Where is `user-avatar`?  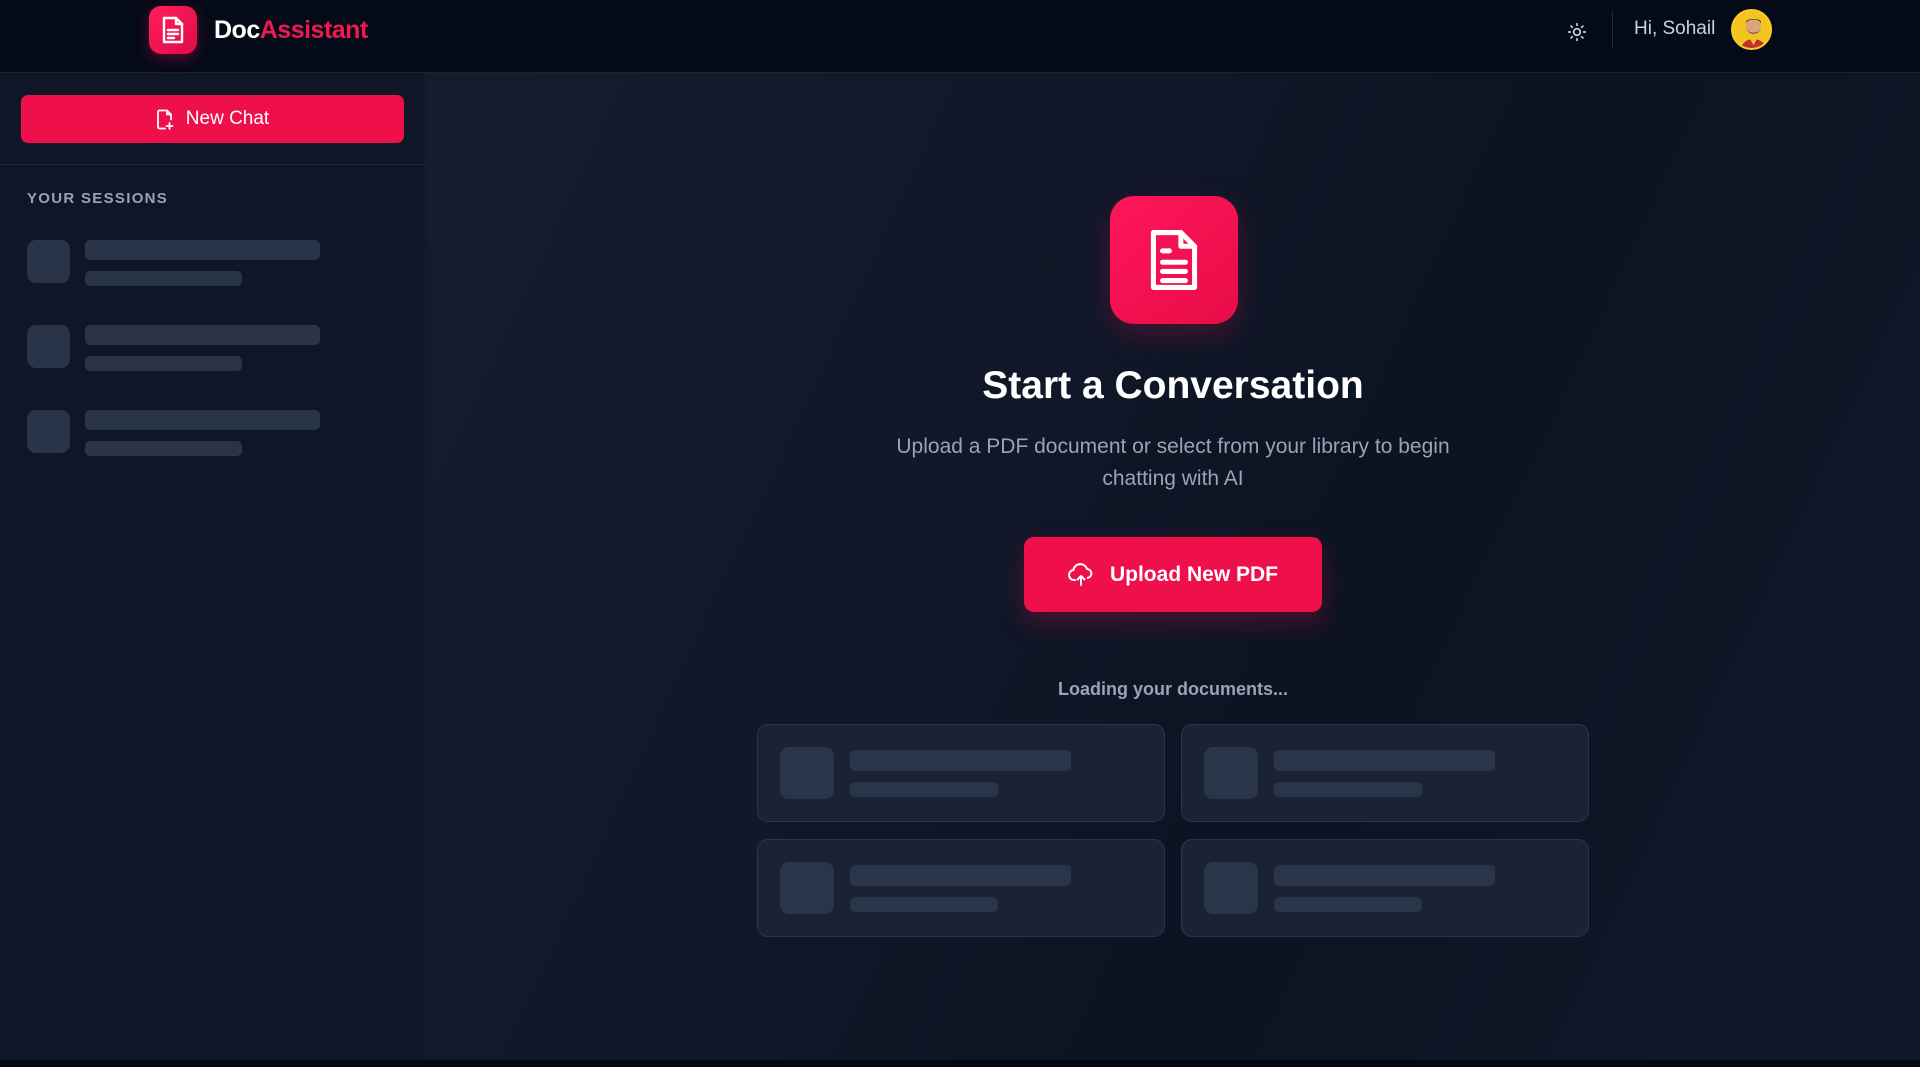
user-avatar is located at coordinates (1751, 29).